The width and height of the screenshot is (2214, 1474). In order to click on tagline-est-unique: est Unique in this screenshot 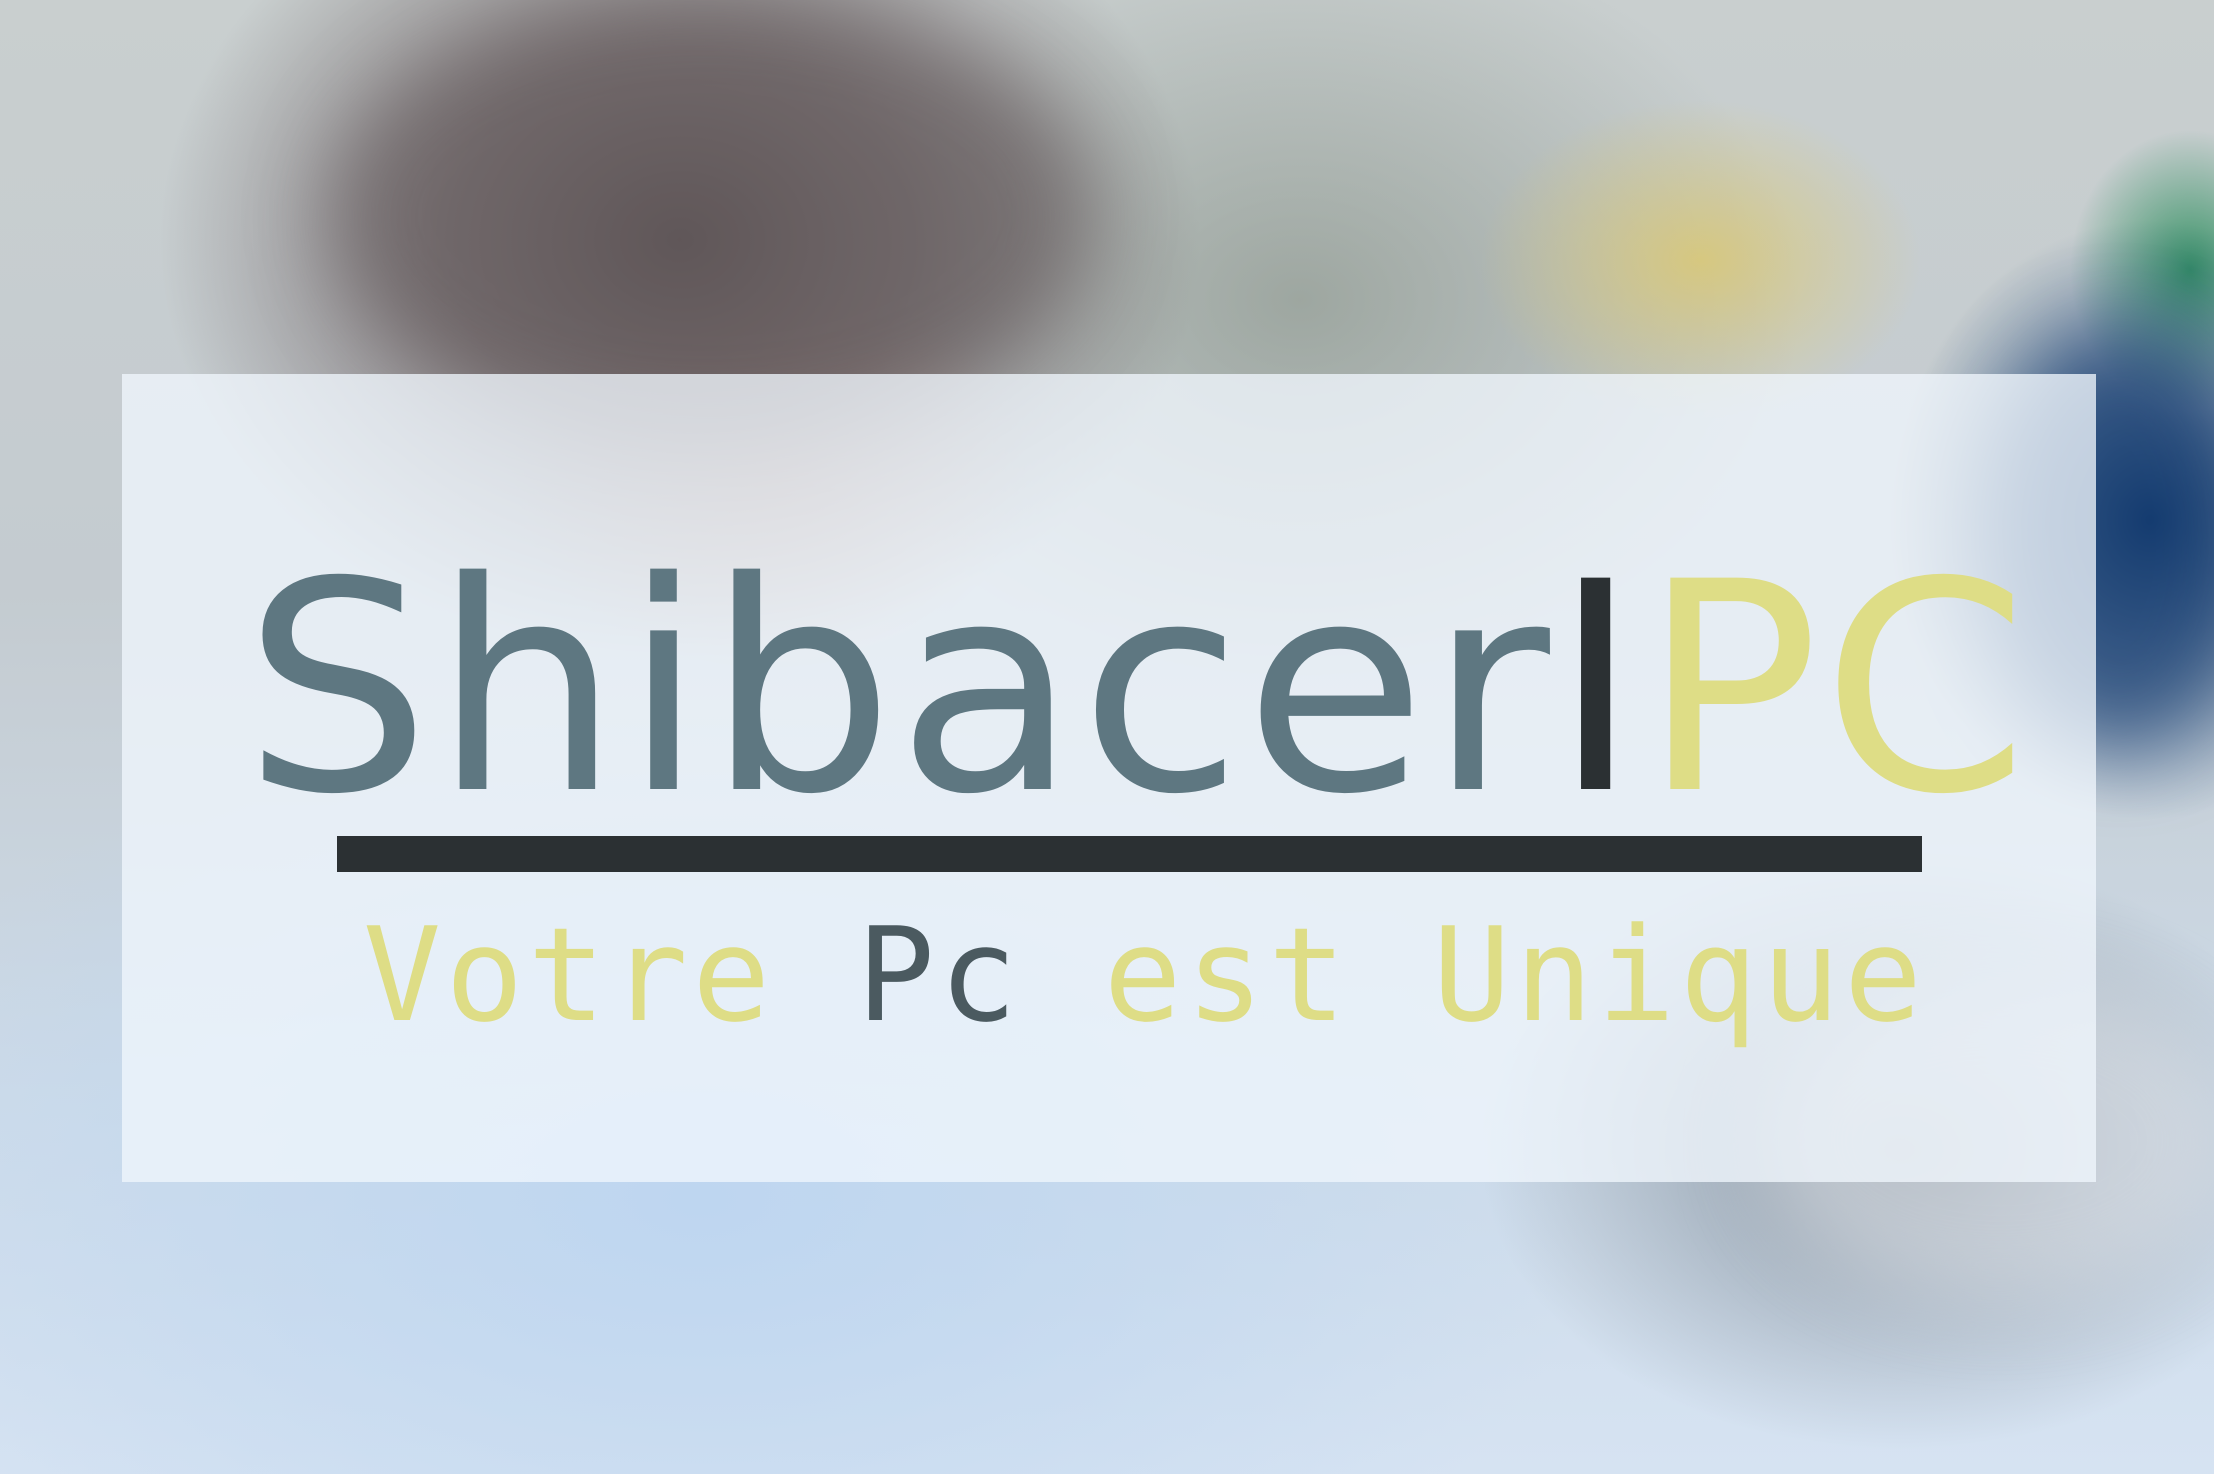, I will do `click(1515, 975)`.